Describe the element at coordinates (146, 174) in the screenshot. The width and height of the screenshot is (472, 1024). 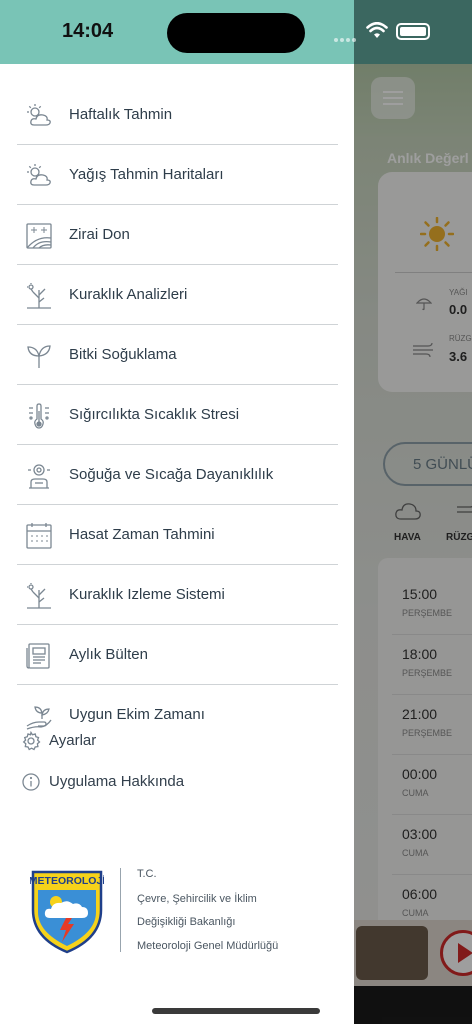
I see `menu-item-label: Yağış Tahmin Haritaları` at that location.